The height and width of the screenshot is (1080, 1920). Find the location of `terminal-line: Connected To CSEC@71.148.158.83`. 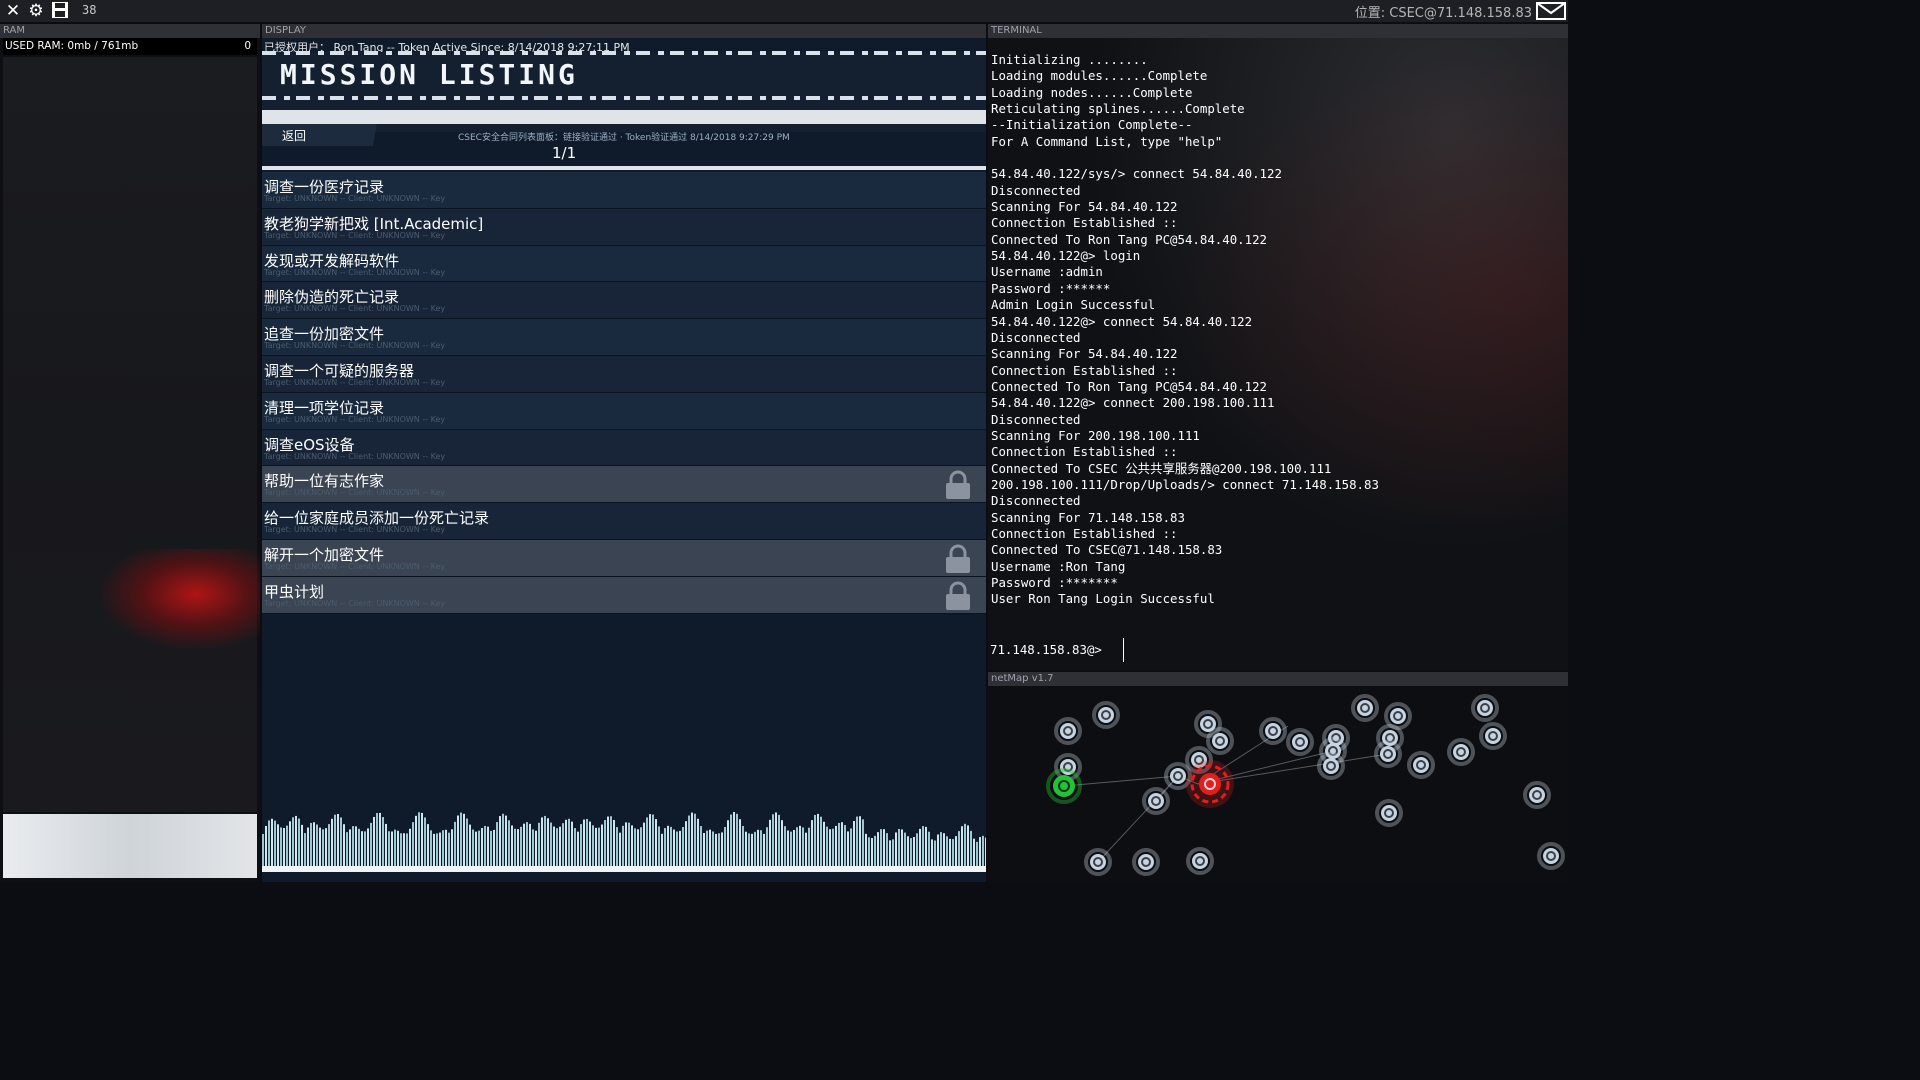

terminal-line: Connected To CSEC@71.148.158.83 is located at coordinates (1107, 550).